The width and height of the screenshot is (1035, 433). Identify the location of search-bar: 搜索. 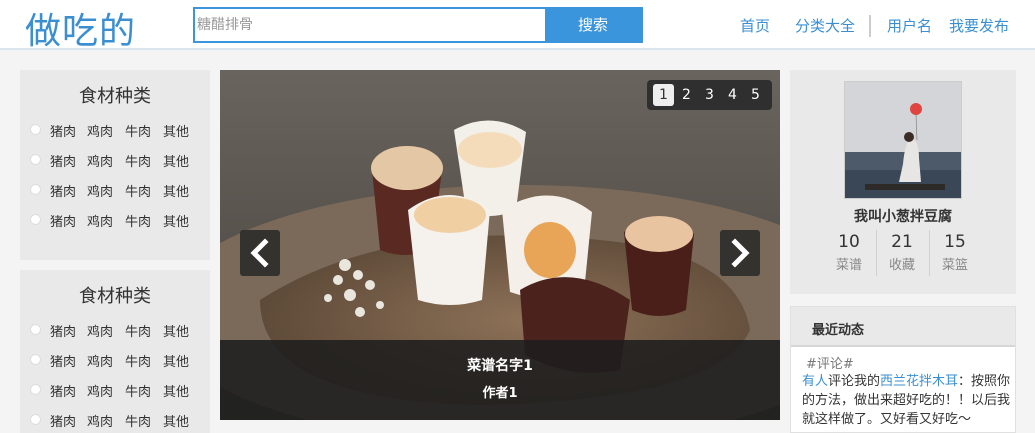
(418, 25).